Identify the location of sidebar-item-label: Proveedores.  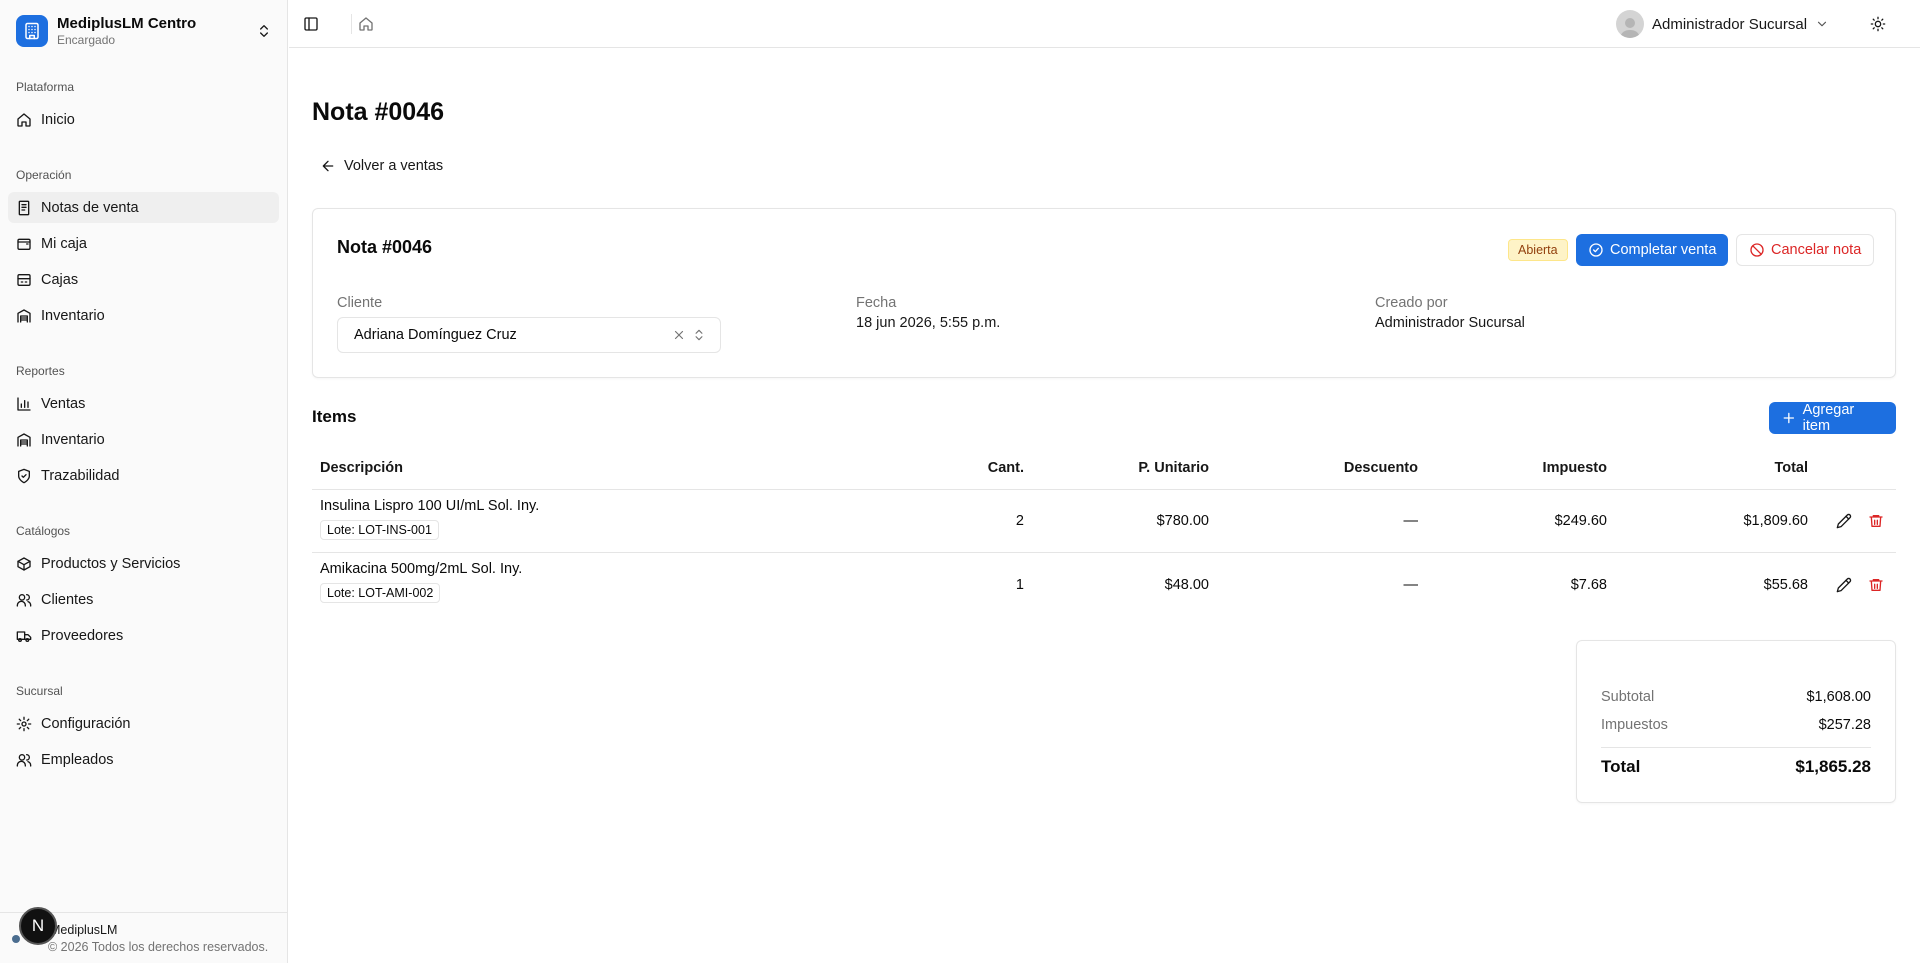
(82, 635).